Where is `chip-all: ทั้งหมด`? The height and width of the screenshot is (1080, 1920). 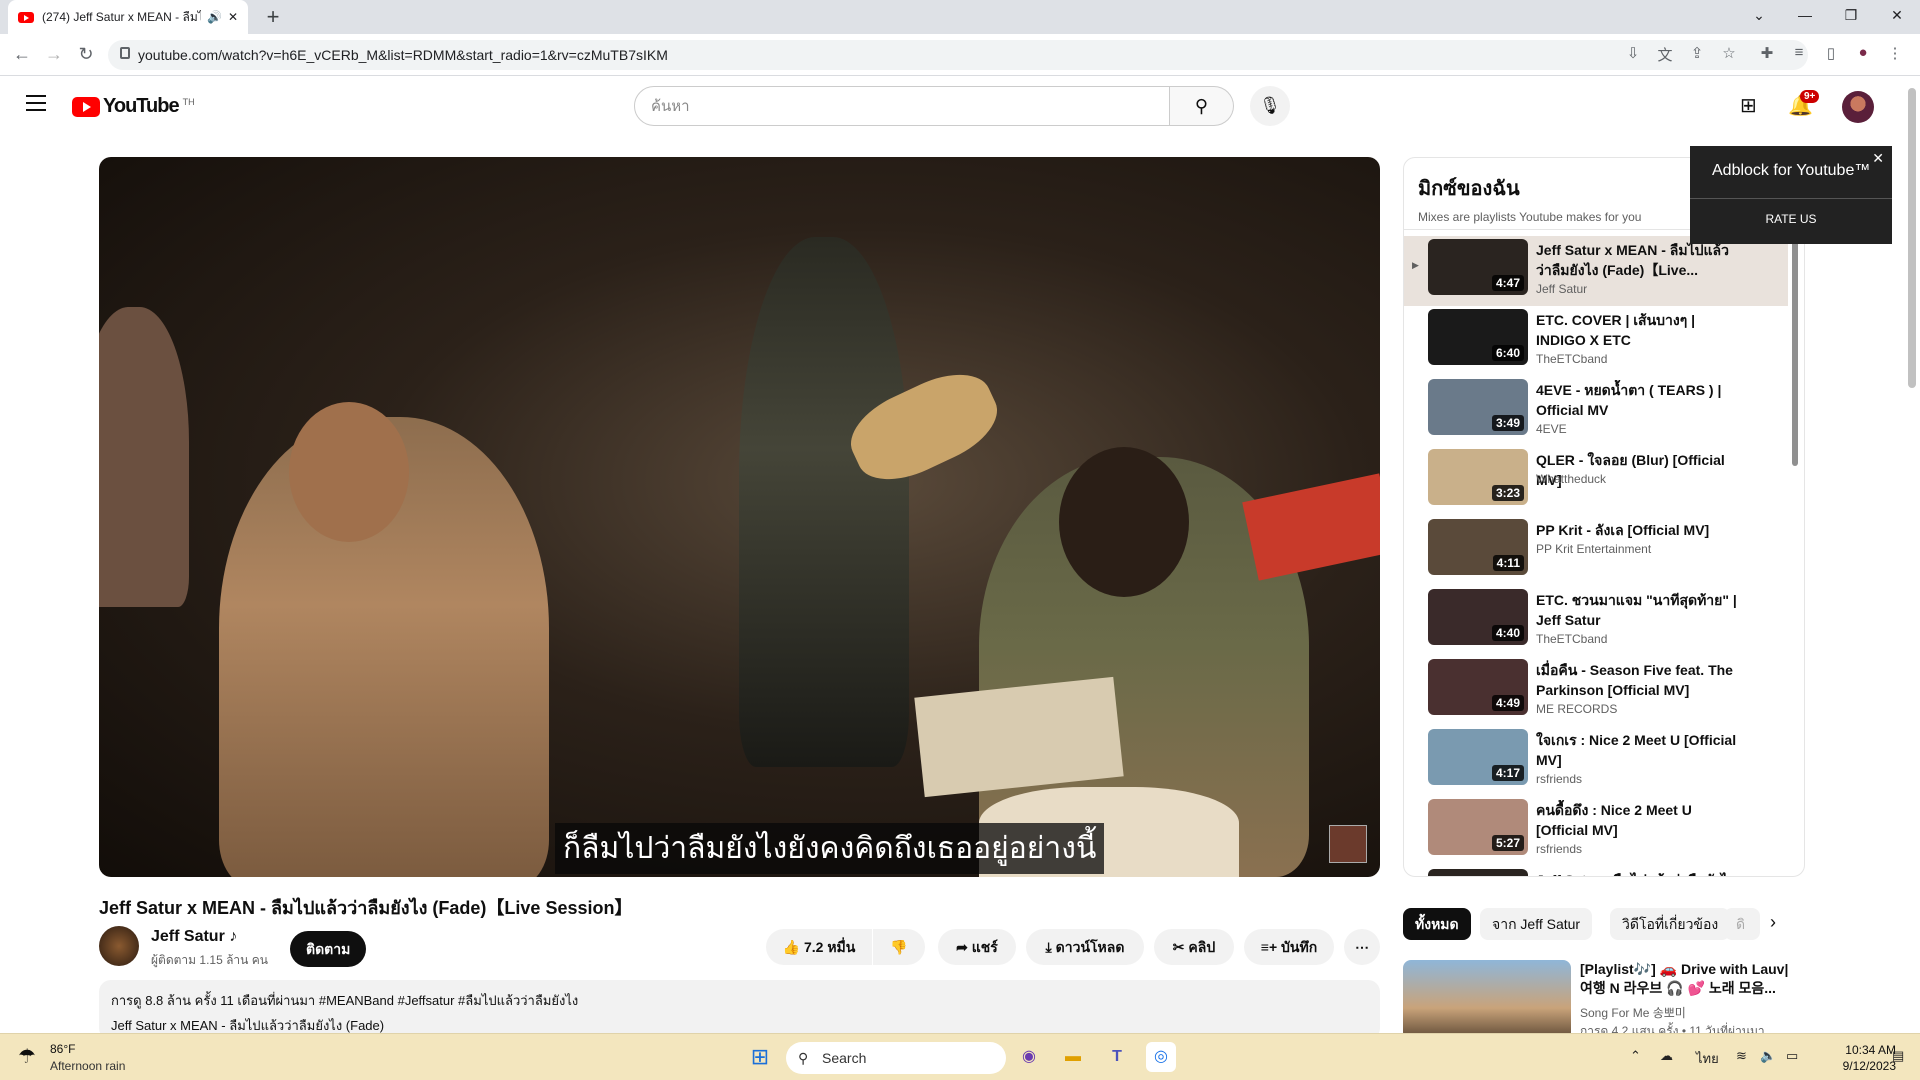
chip-all: ทั้งหมด is located at coordinates (1437, 924).